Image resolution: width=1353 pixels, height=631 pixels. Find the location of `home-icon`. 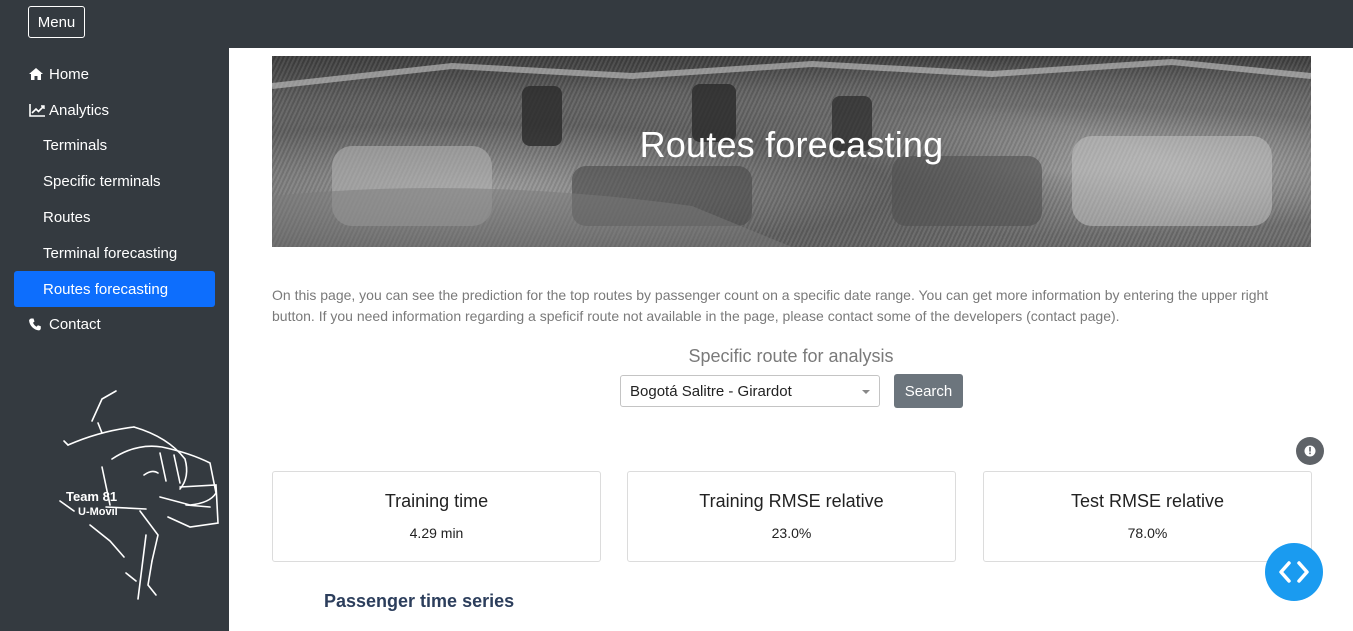

home-icon is located at coordinates (37, 74).